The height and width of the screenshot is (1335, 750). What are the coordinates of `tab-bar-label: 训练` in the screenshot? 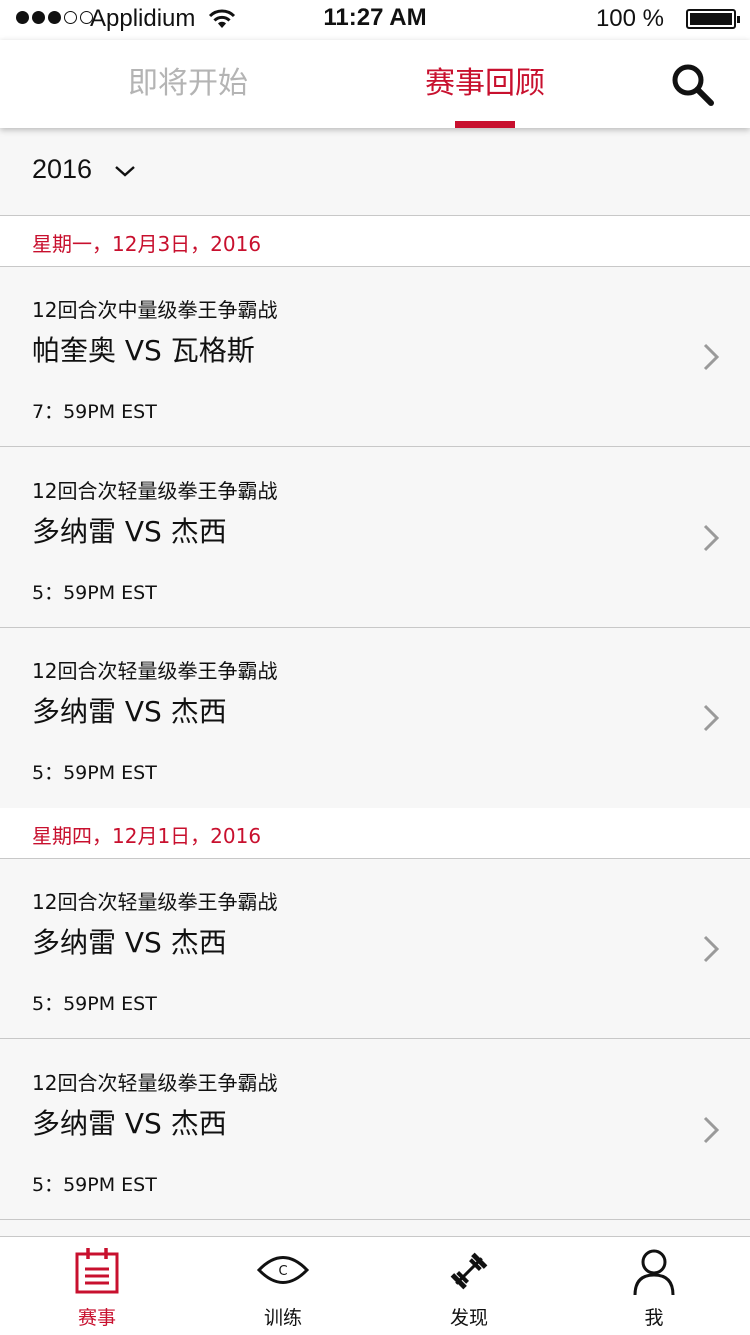 It's located at (282, 1318).